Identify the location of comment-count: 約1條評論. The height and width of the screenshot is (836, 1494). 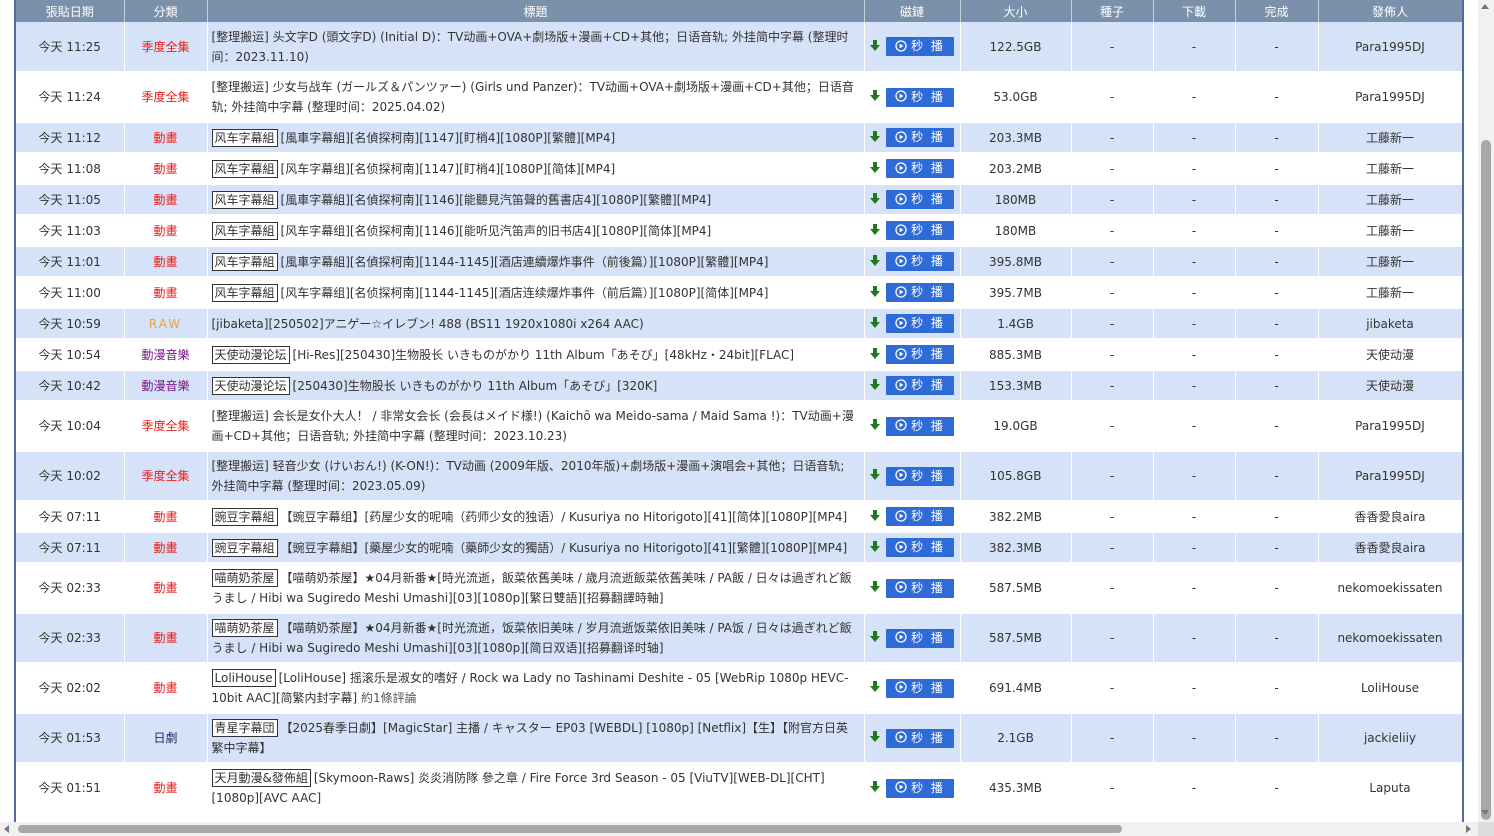
(389, 698).